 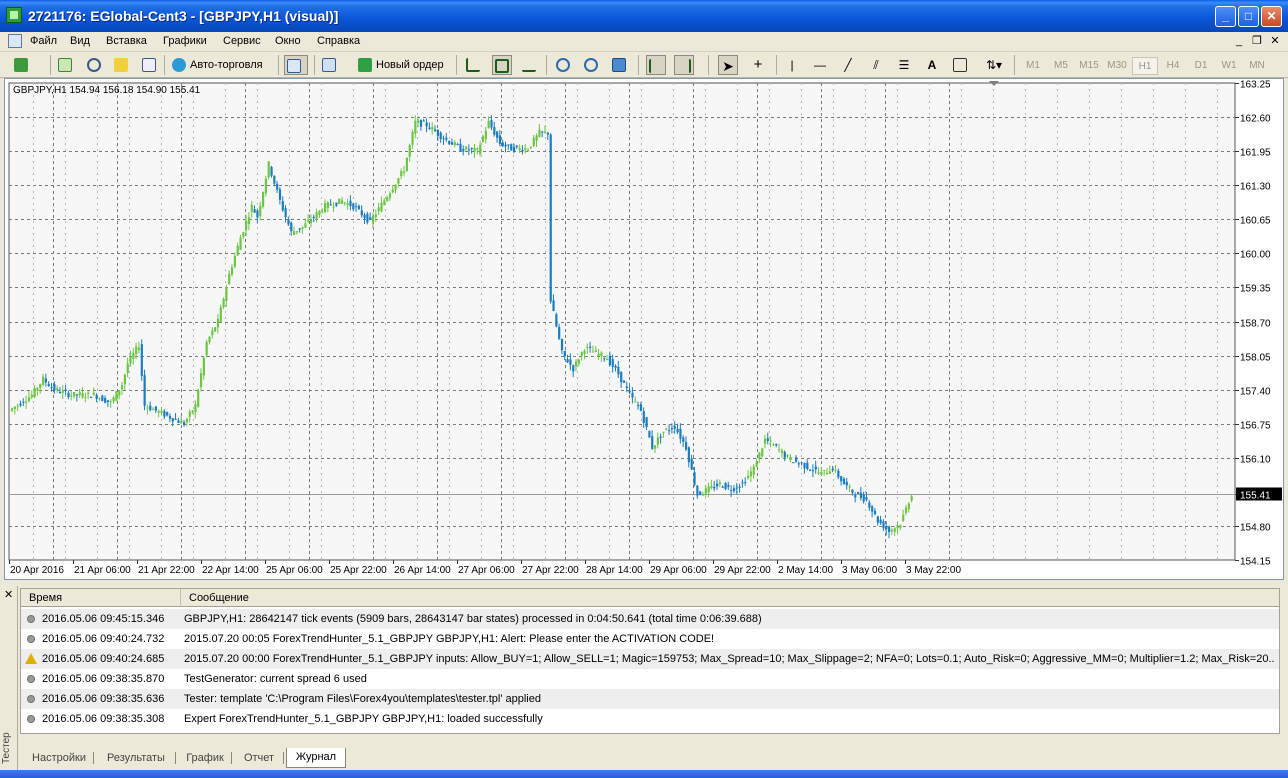 What do you see at coordinates (288, 41) in the screenshot?
I see `menu-window: Окно` at bounding box center [288, 41].